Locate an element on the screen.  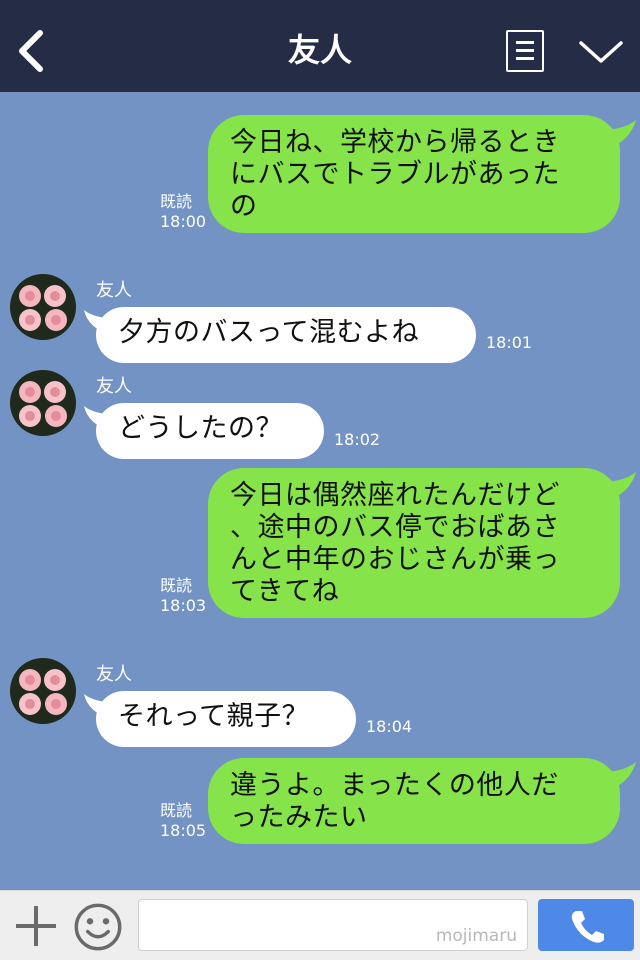
message-line: の is located at coordinates (244, 206).